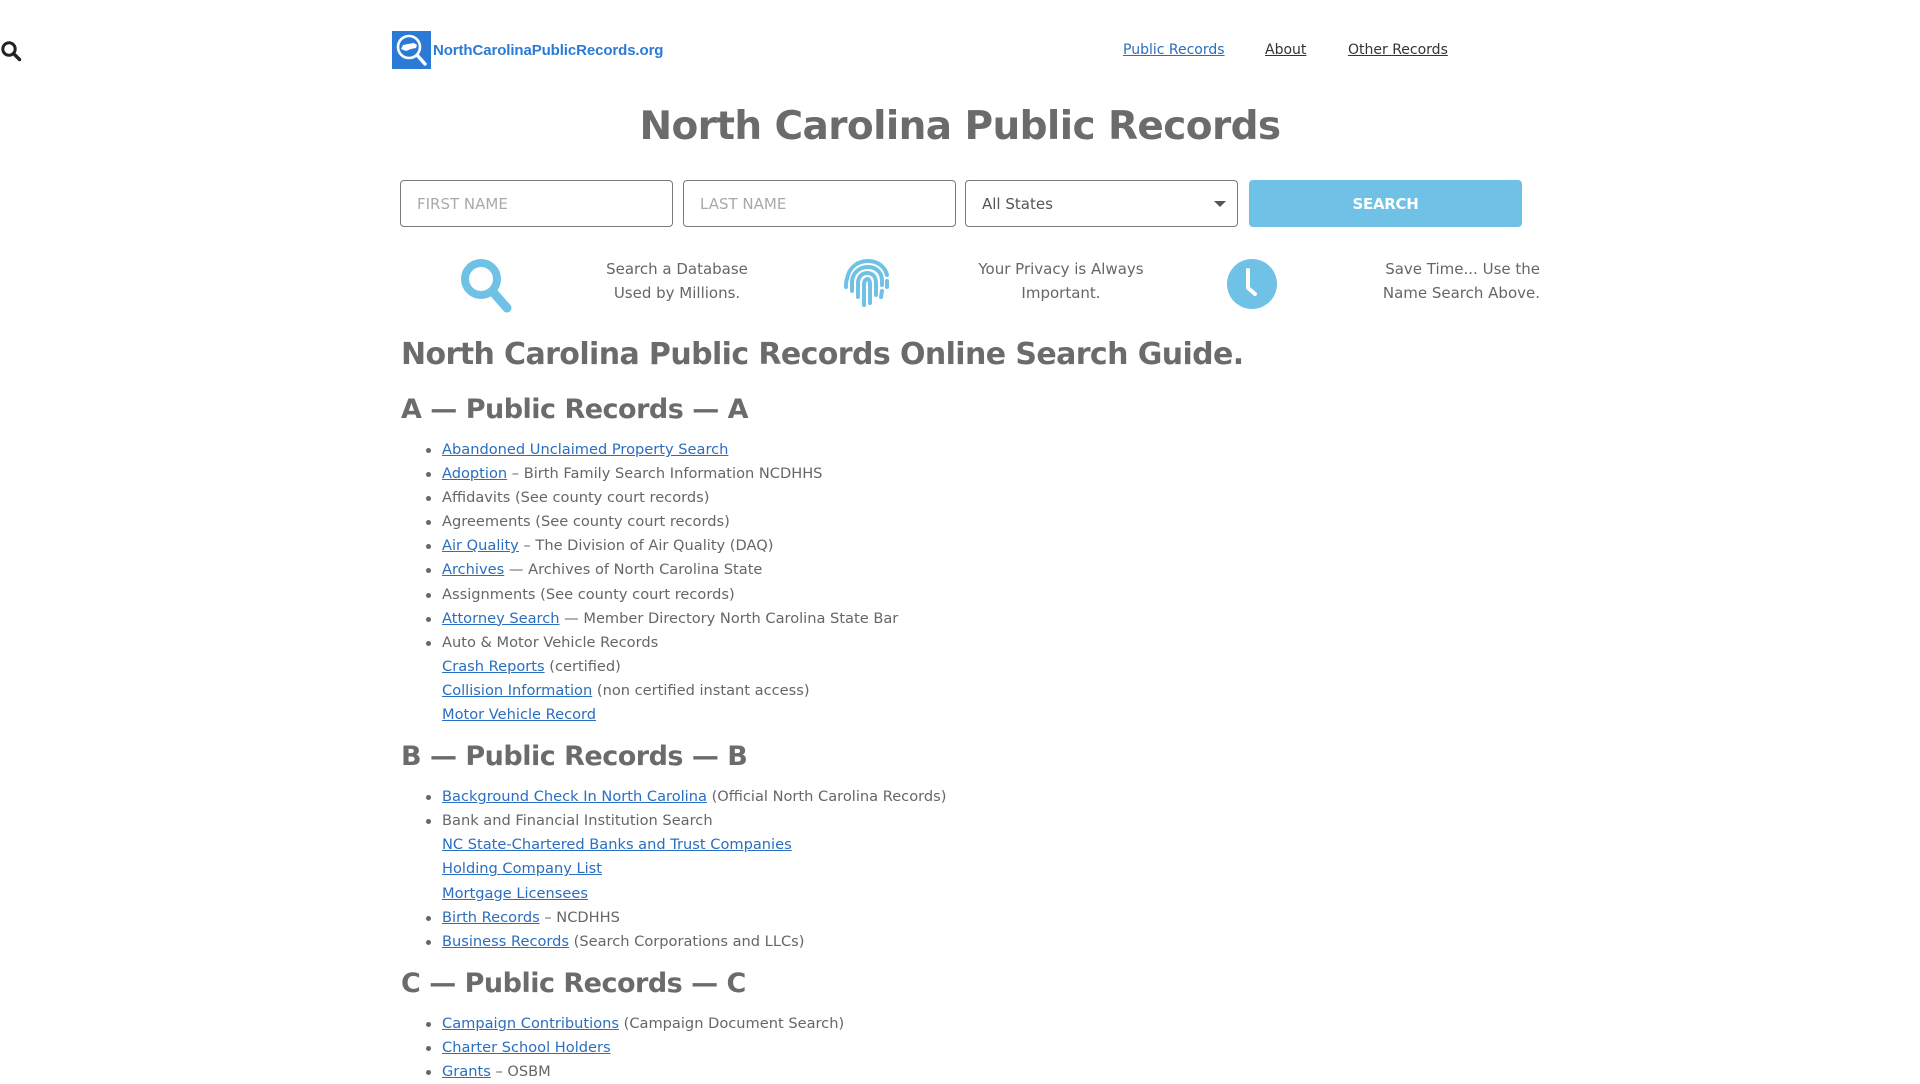 The width and height of the screenshot is (1920, 1084). I want to click on section-heading: B — Public Records — B, so click(574, 757).